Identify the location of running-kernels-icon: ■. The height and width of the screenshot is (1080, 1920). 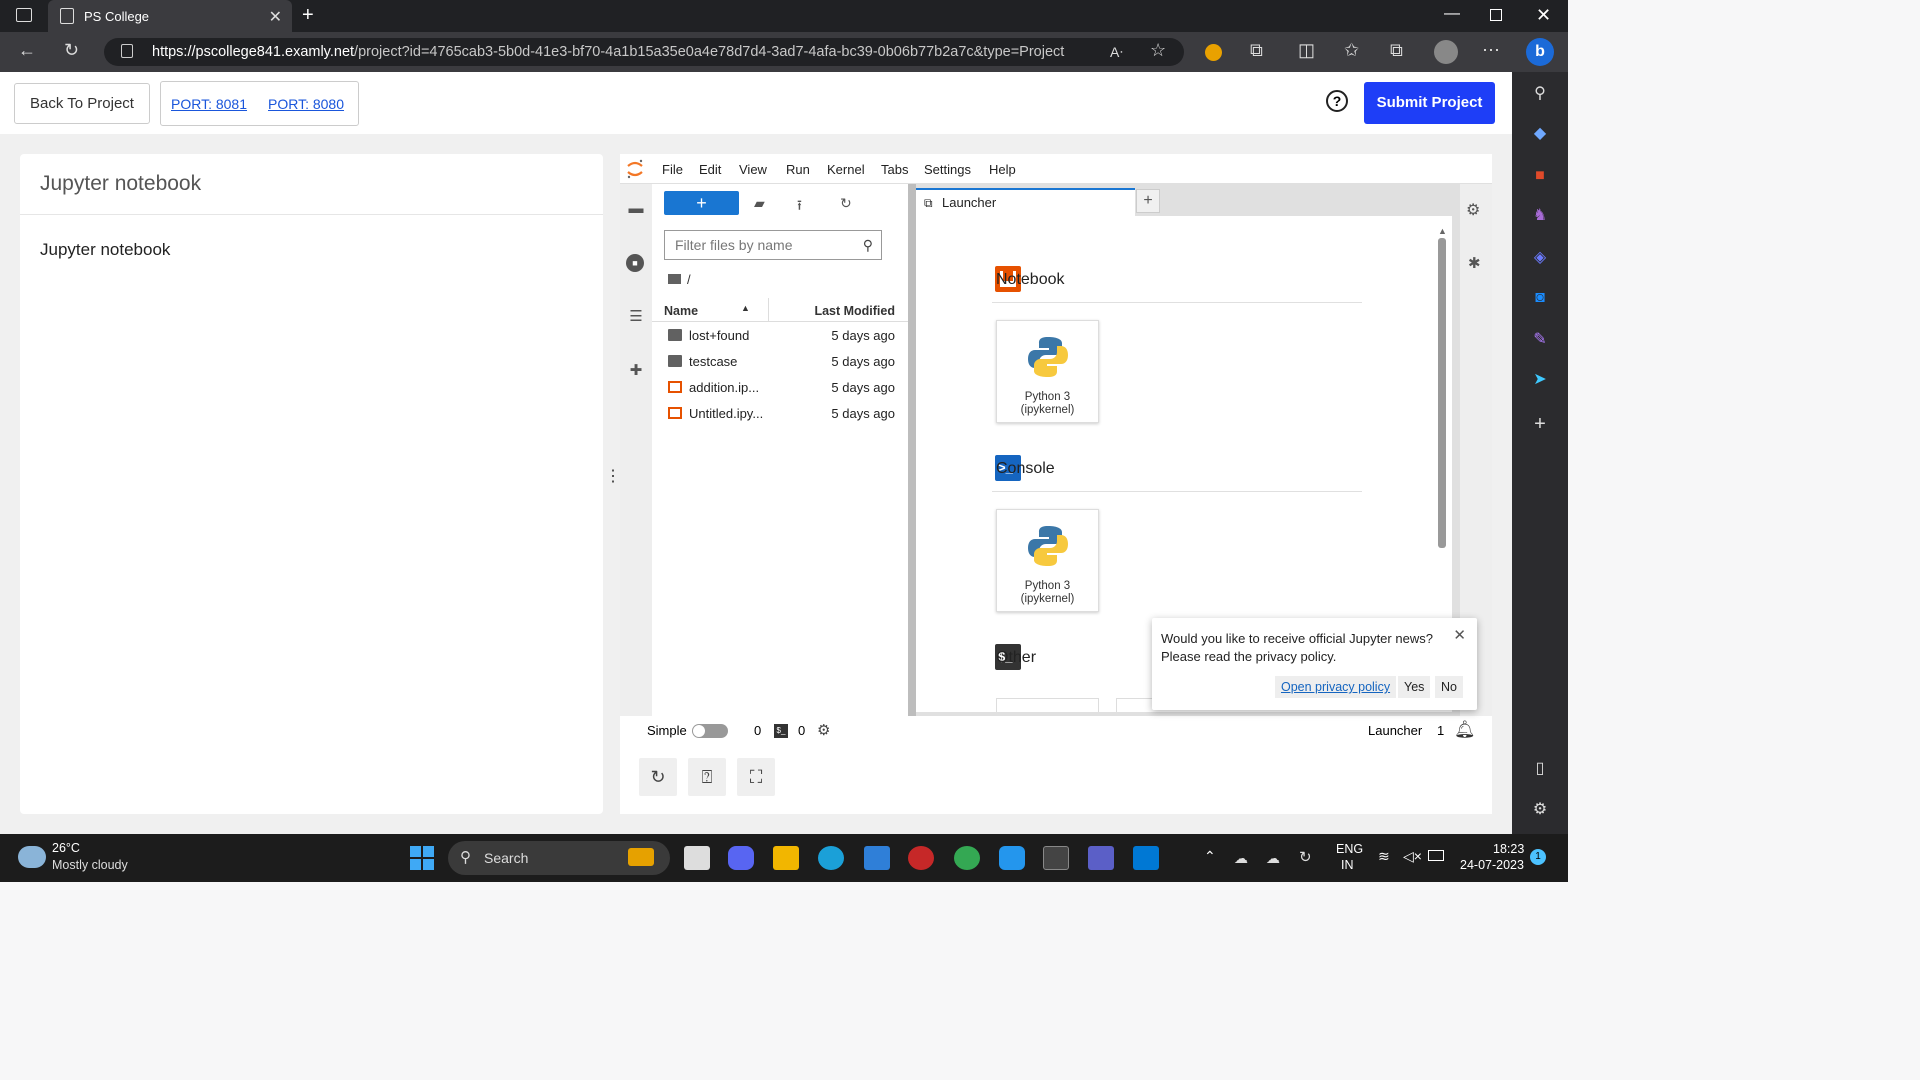
(635, 263).